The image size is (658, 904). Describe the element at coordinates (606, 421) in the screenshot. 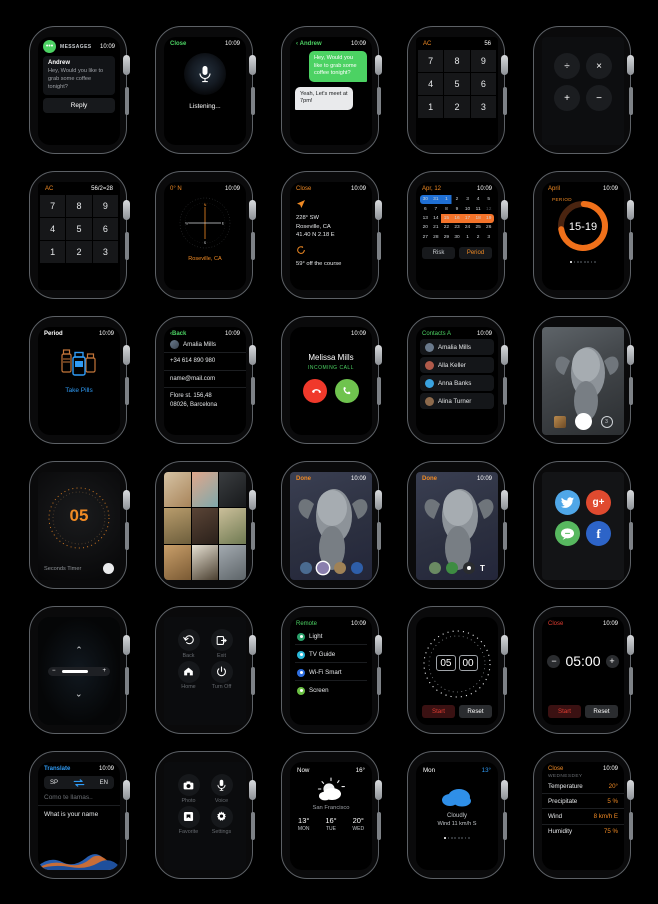

I see `timer-button: 3` at that location.